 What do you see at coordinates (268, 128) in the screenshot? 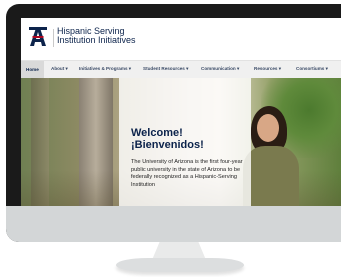
I see `student-face` at bounding box center [268, 128].